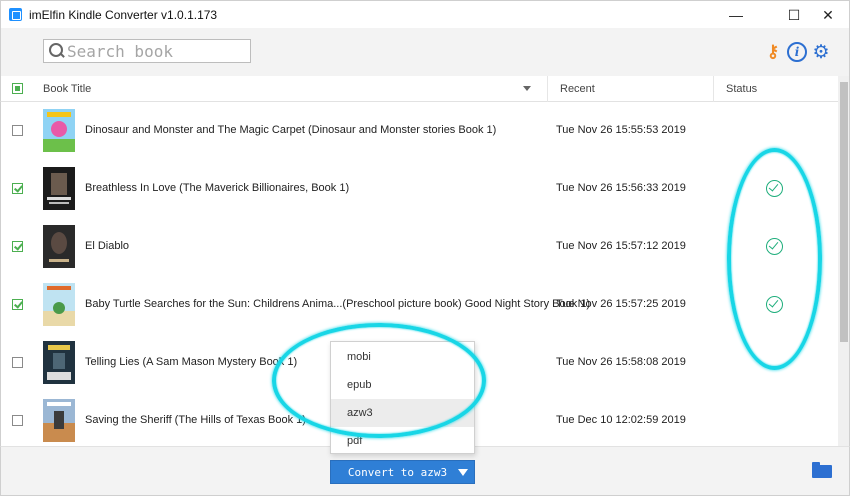 The height and width of the screenshot is (496, 850). What do you see at coordinates (577, 89) in the screenshot?
I see `column-header-recent: Recent` at bounding box center [577, 89].